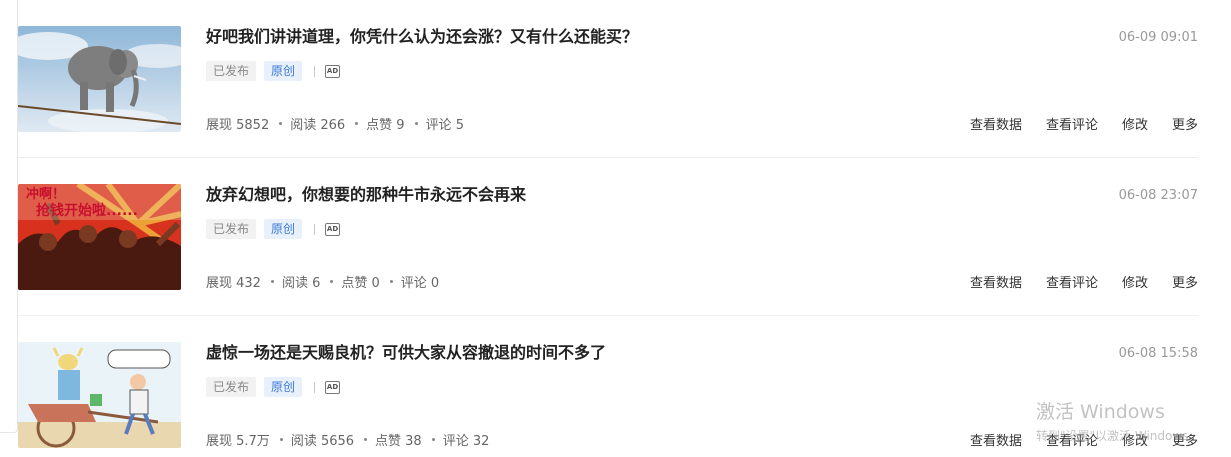  Describe the element at coordinates (9, 216) in the screenshot. I see `left-sidebar-edge` at that location.